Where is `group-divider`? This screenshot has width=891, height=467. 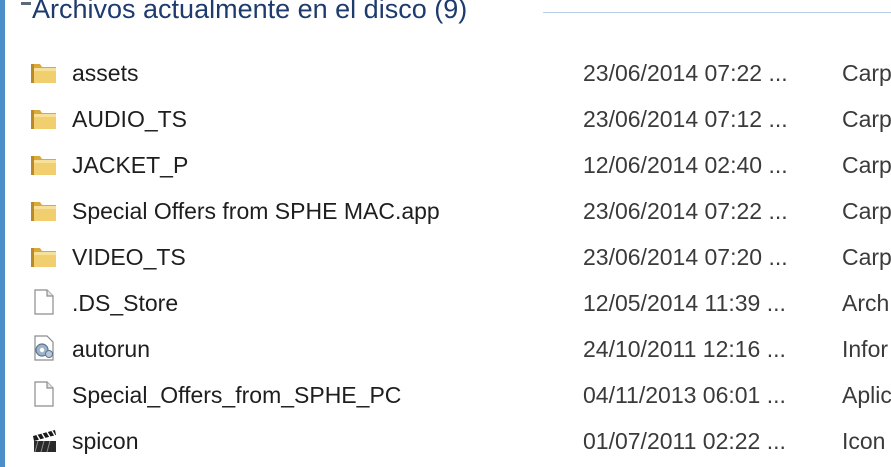 group-divider is located at coordinates (717, 12).